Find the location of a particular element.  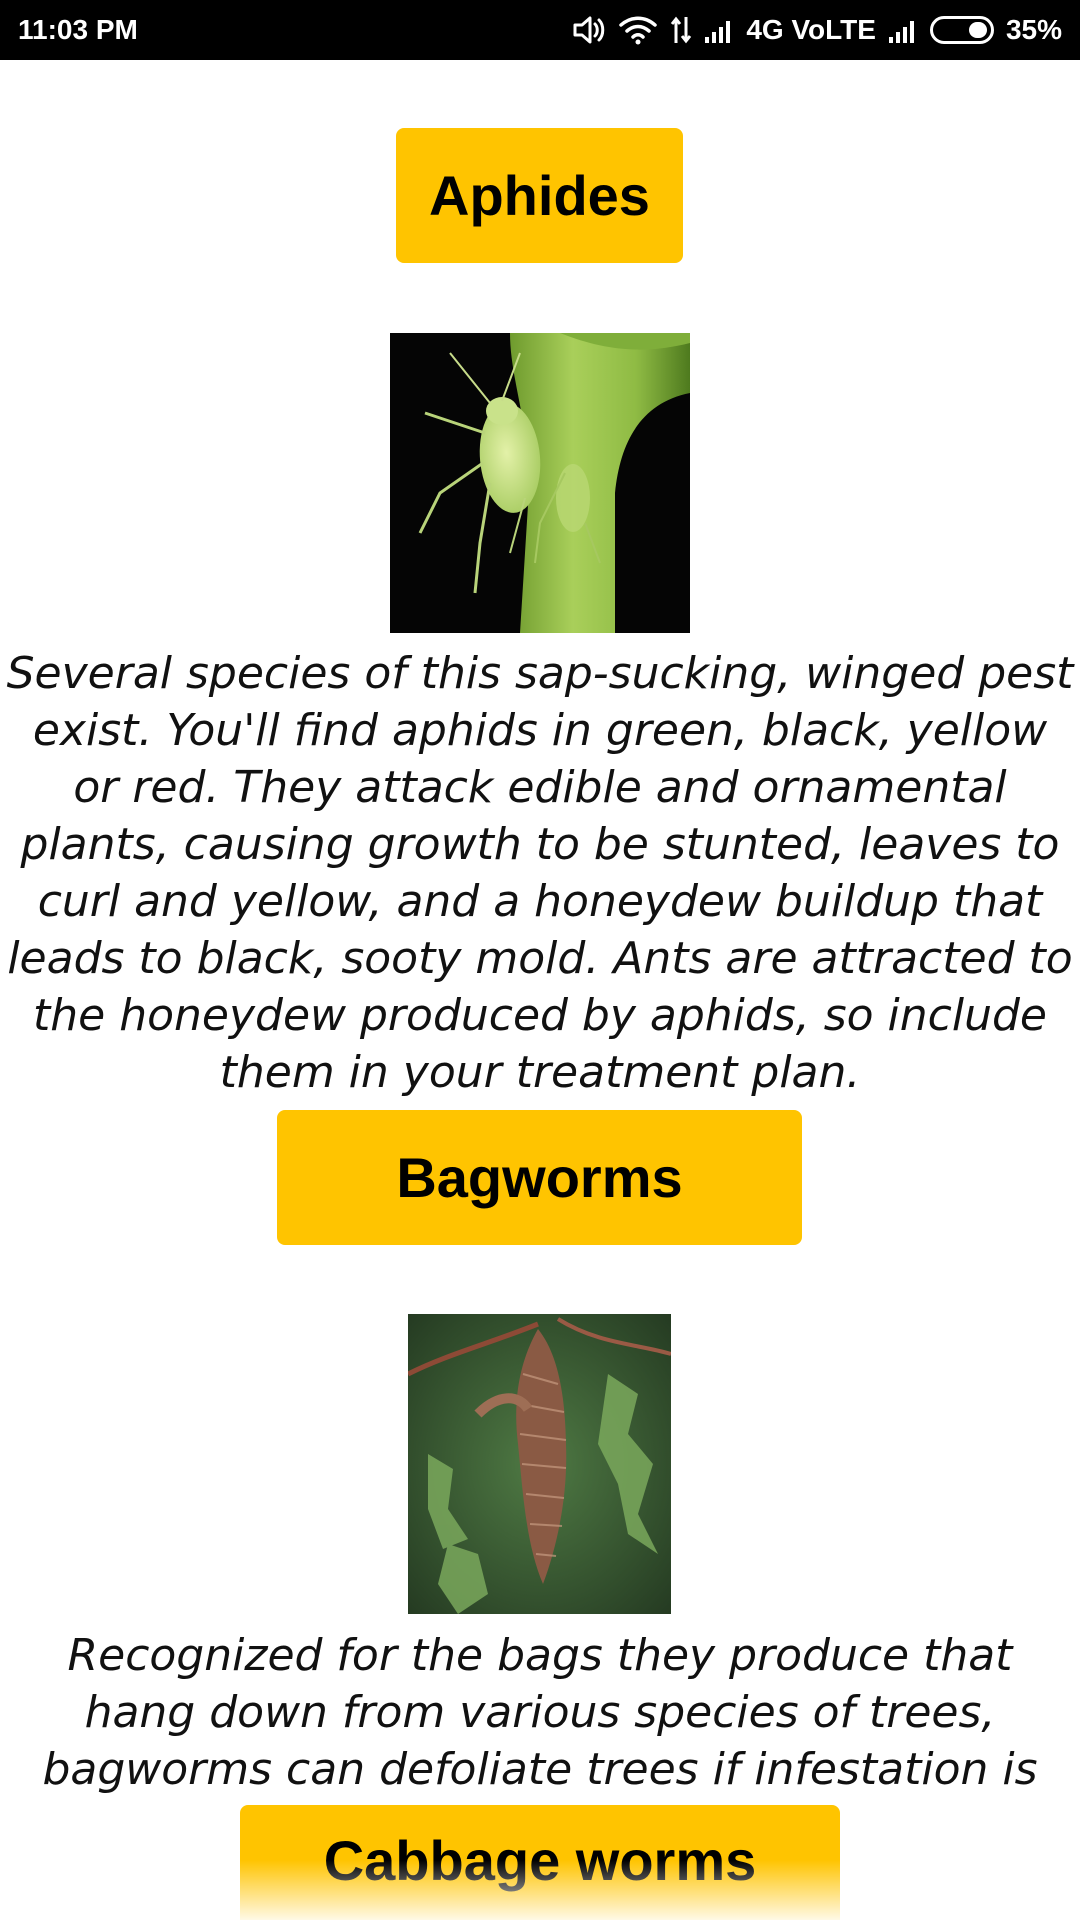

pest-button-label: Bagworms is located at coordinates (539, 1177).